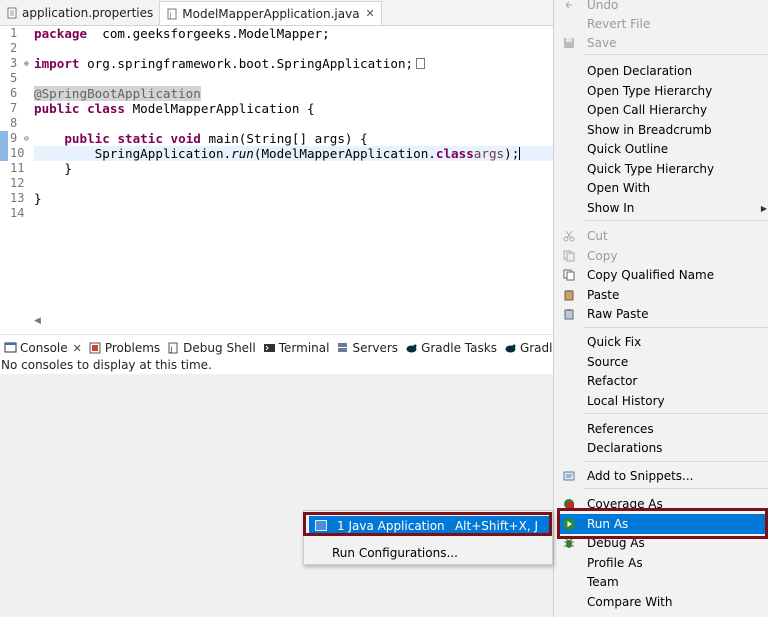 The image size is (768, 617). What do you see at coordinates (17, 93) in the screenshot?
I see `line-number-gutter: 6` at bounding box center [17, 93].